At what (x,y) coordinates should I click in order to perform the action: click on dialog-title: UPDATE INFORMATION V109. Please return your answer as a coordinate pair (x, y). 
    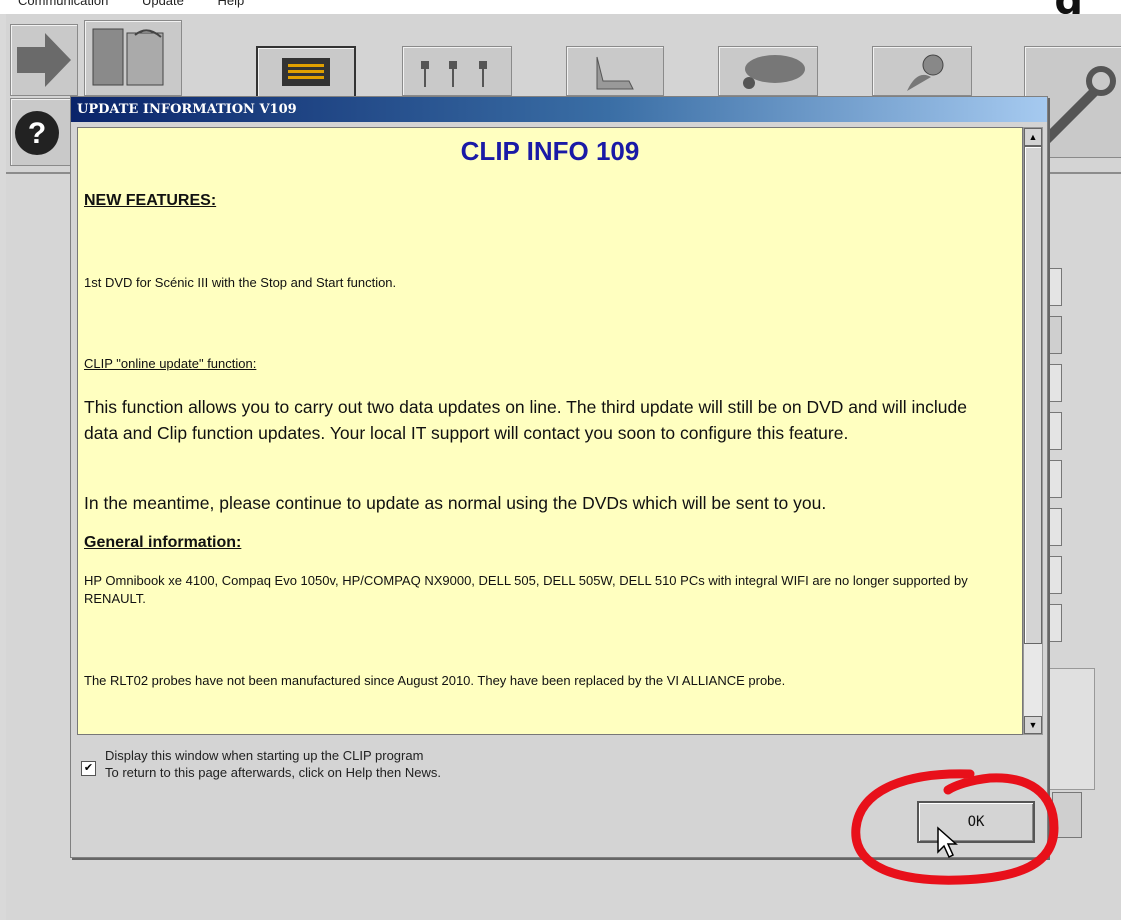
    Looking at the image, I should click on (559, 109).